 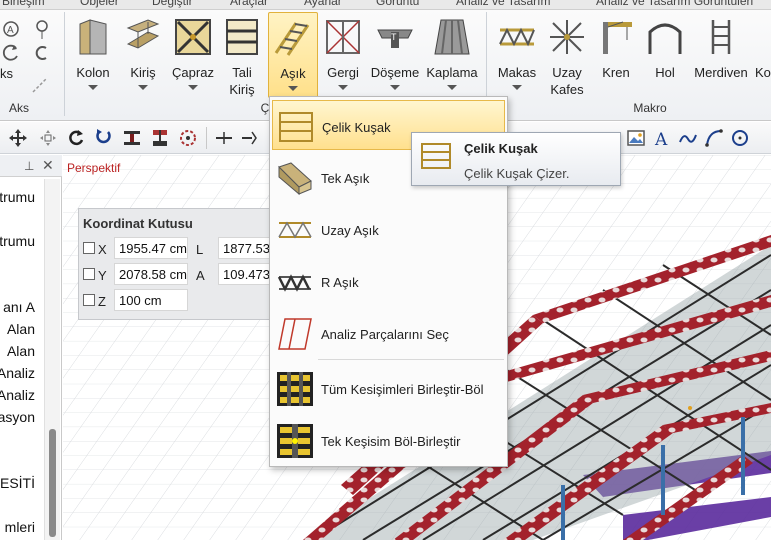 What do you see at coordinates (48, 138) in the screenshot?
I see `copy-move-icon` at bounding box center [48, 138].